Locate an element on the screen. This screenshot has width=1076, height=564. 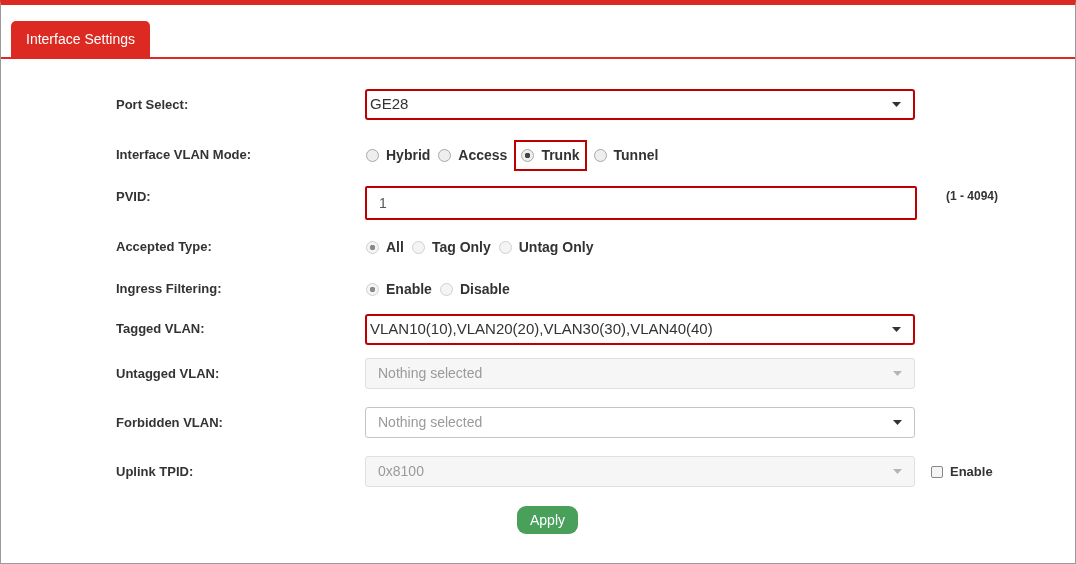
tab: Interface Settings is located at coordinates (80, 39).